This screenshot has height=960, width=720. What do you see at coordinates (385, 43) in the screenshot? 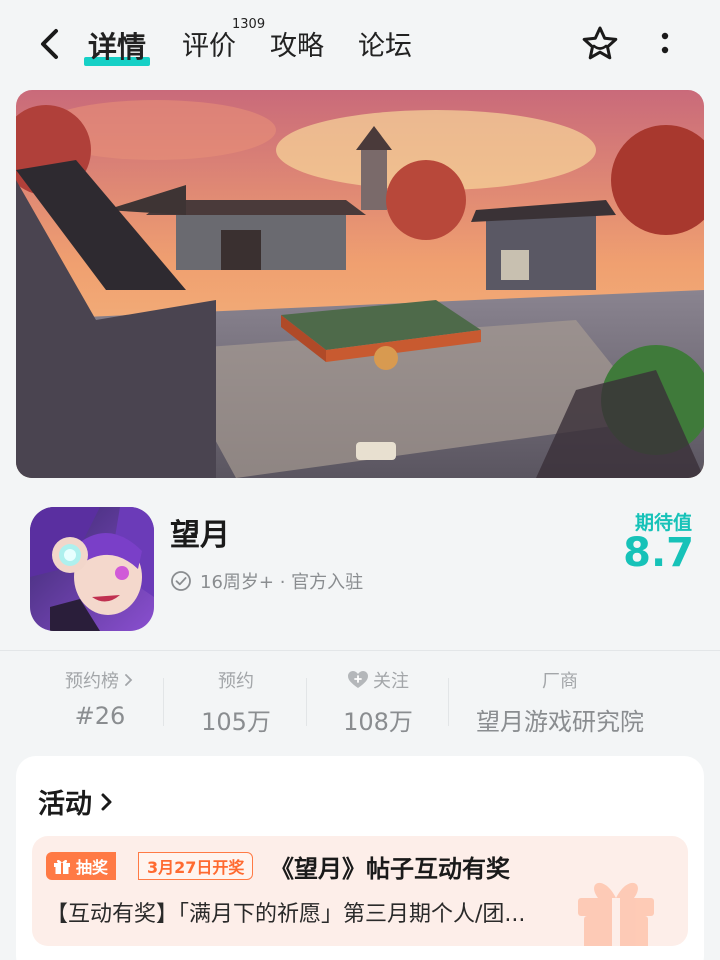
I see `tab-forum: 论坛` at bounding box center [385, 43].